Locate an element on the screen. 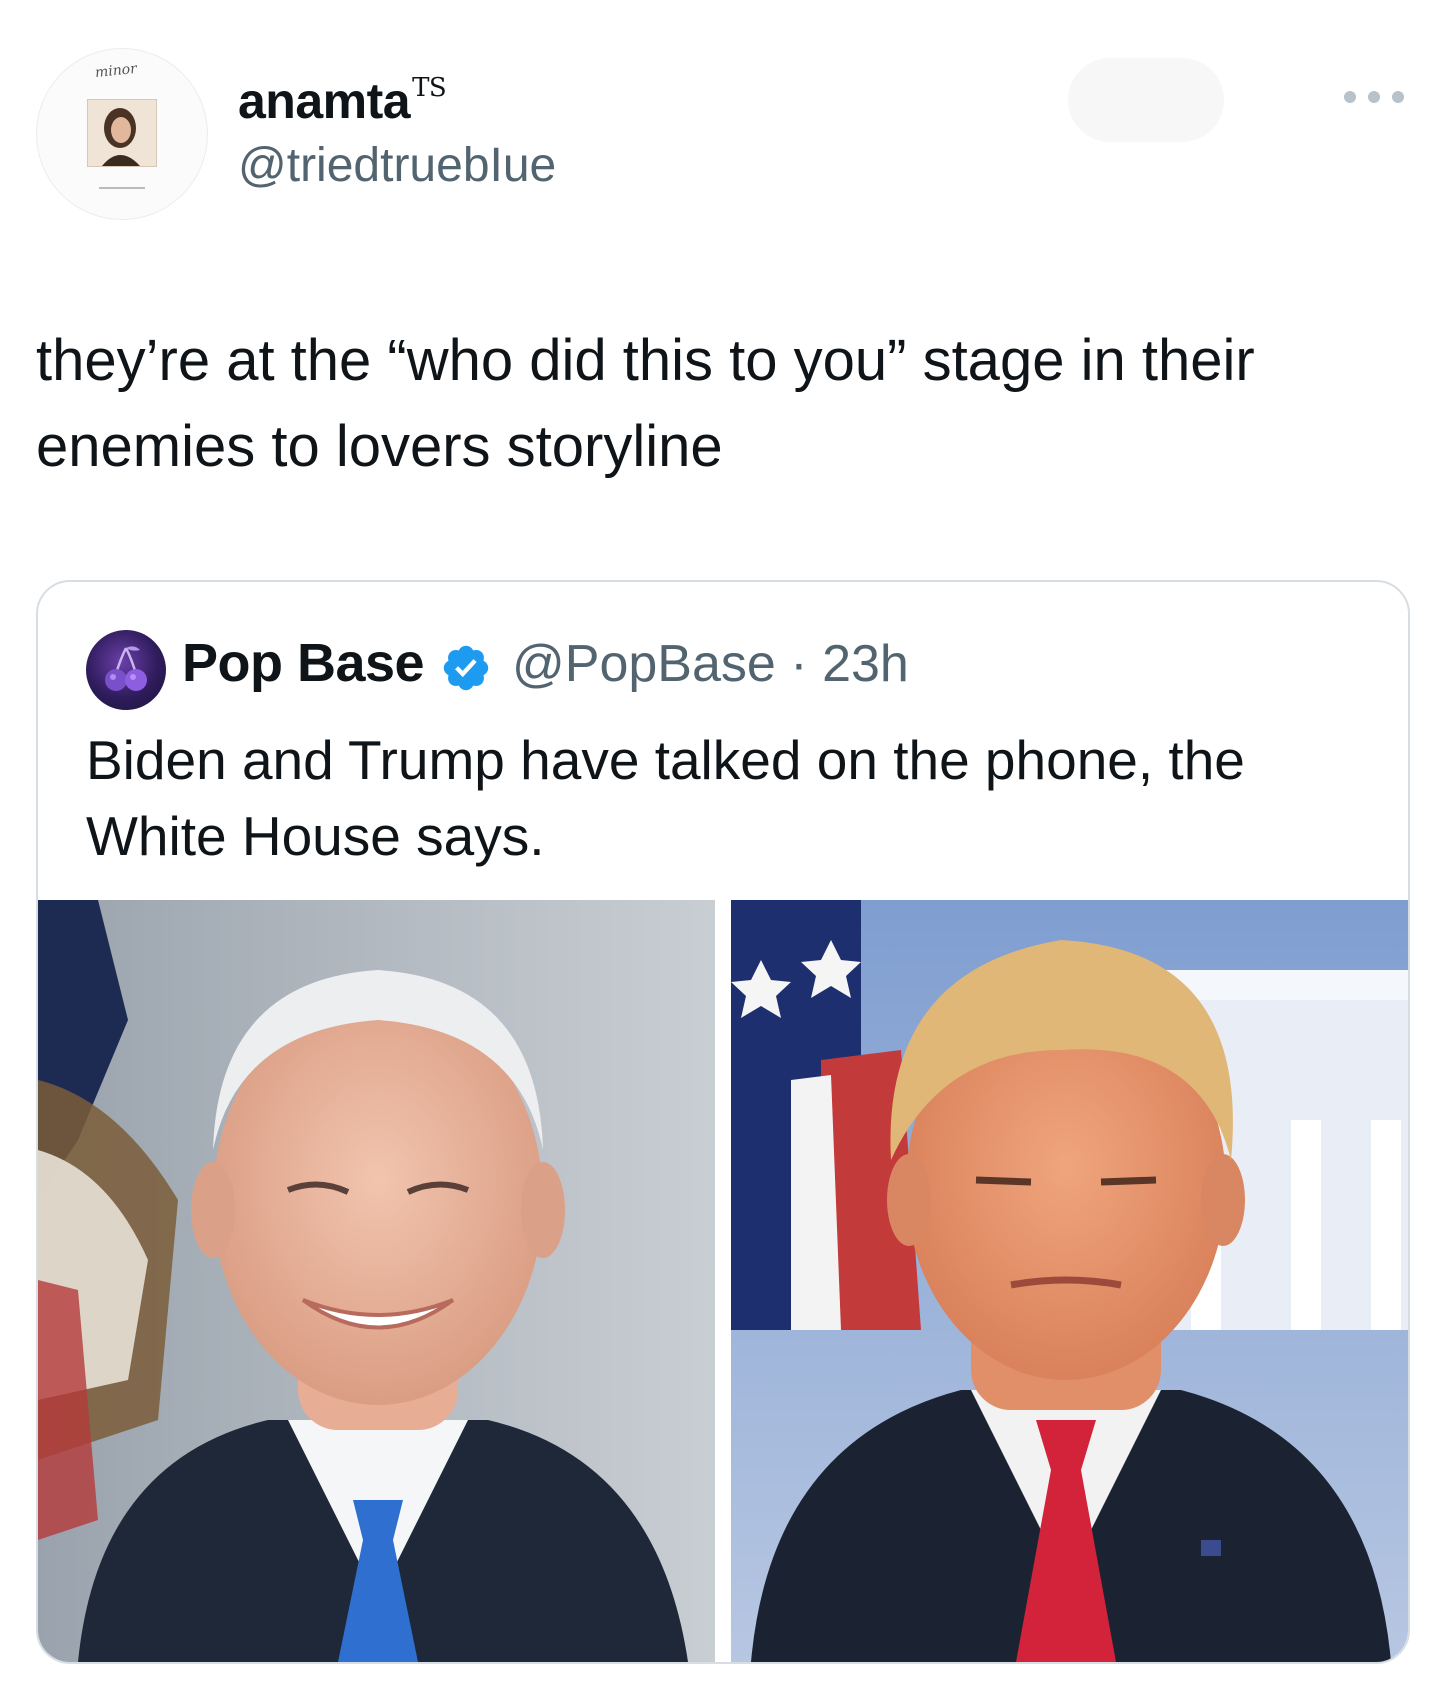  verified-badge-icon is located at coordinates (466, 668).